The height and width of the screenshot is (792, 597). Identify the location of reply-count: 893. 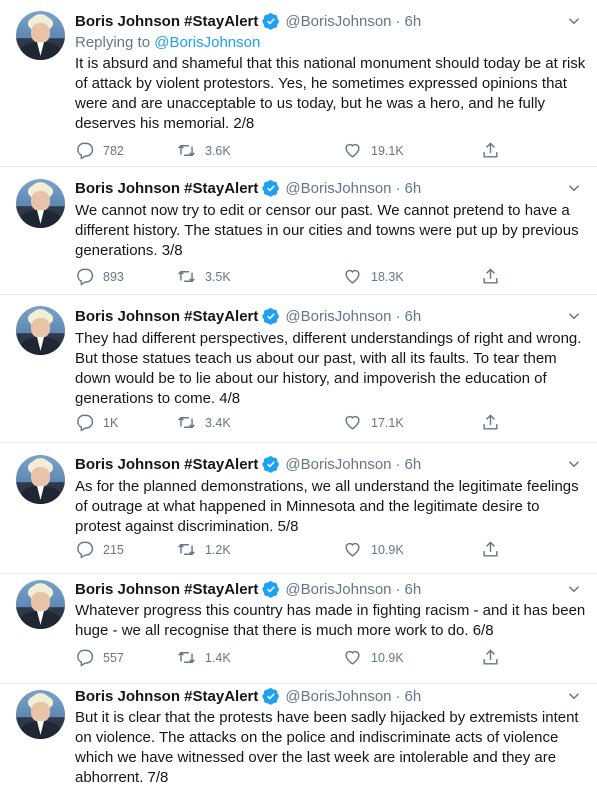
(113, 276).